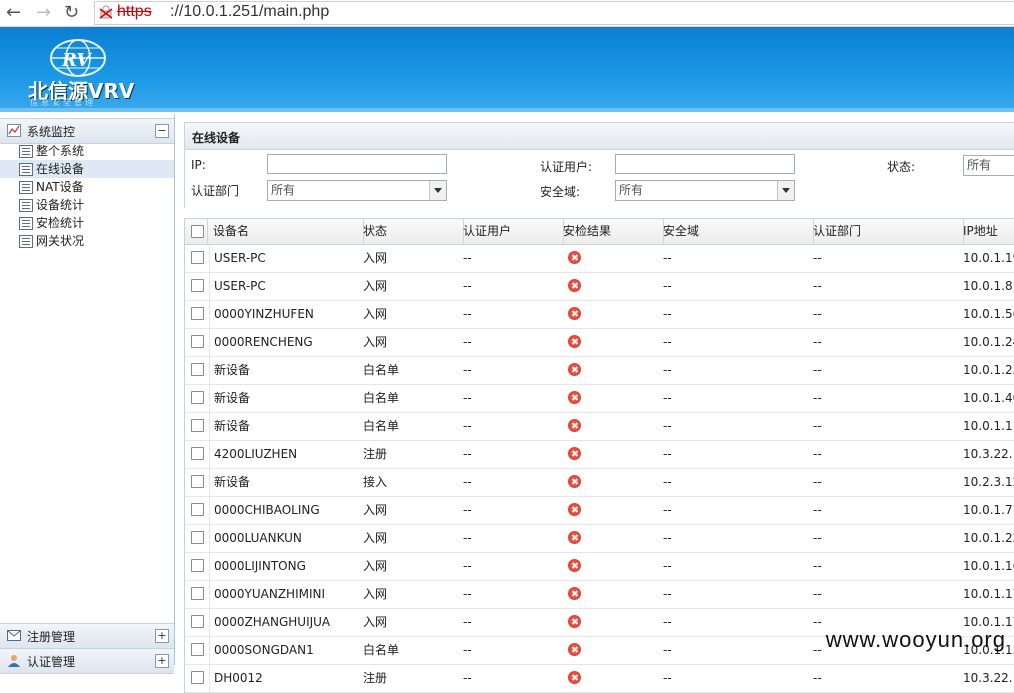  Describe the element at coordinates (381, 398) in the screenshot. I see `status-cell: 白名单` at that location.